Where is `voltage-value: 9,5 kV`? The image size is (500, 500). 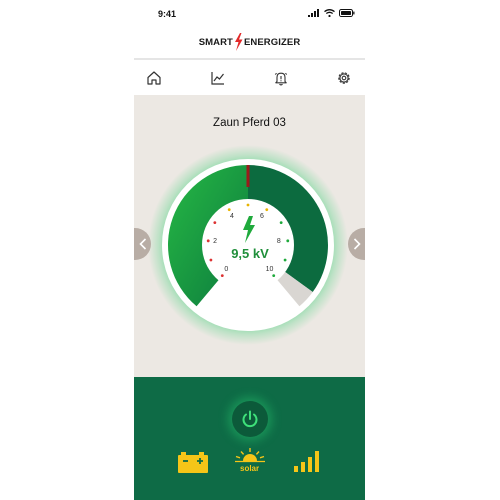 voltage-value: 9,5 kV is located at coordinates (250, 253).